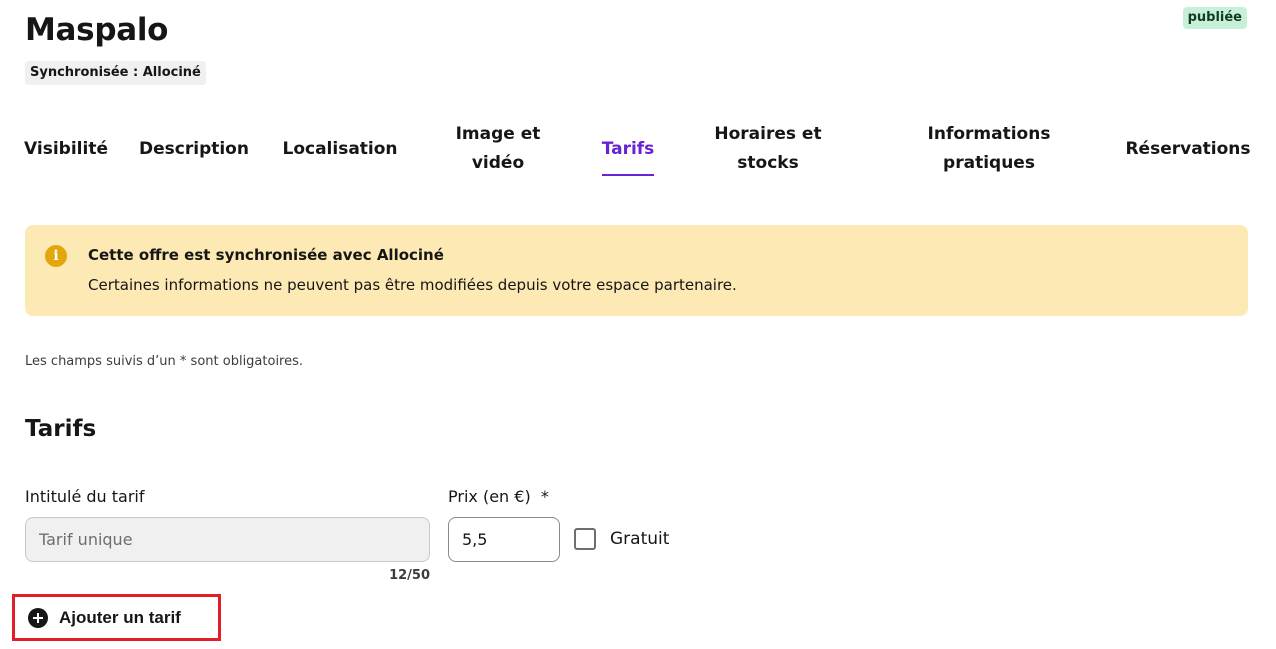  Describe the element at coordinates (1214, 18) in the screenshot. I see `status-badge: publiée` at that location.